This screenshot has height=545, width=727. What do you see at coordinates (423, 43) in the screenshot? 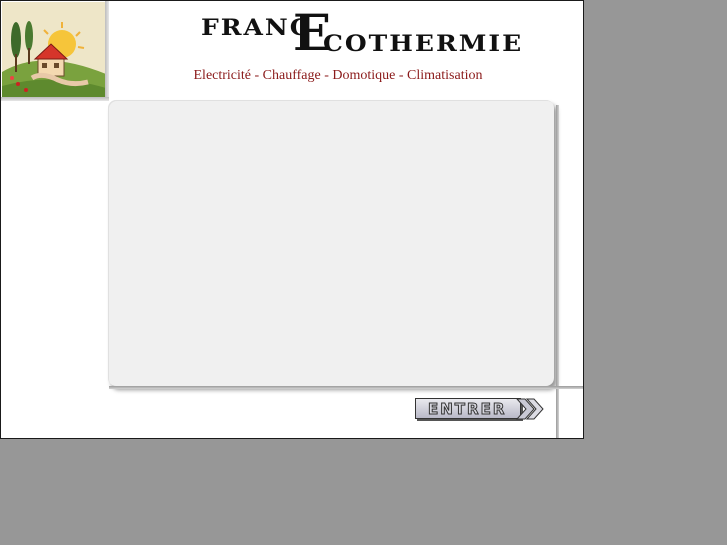
I see `logo-text-cothermie: COTHERMIE` at bounding box center [423, 43].